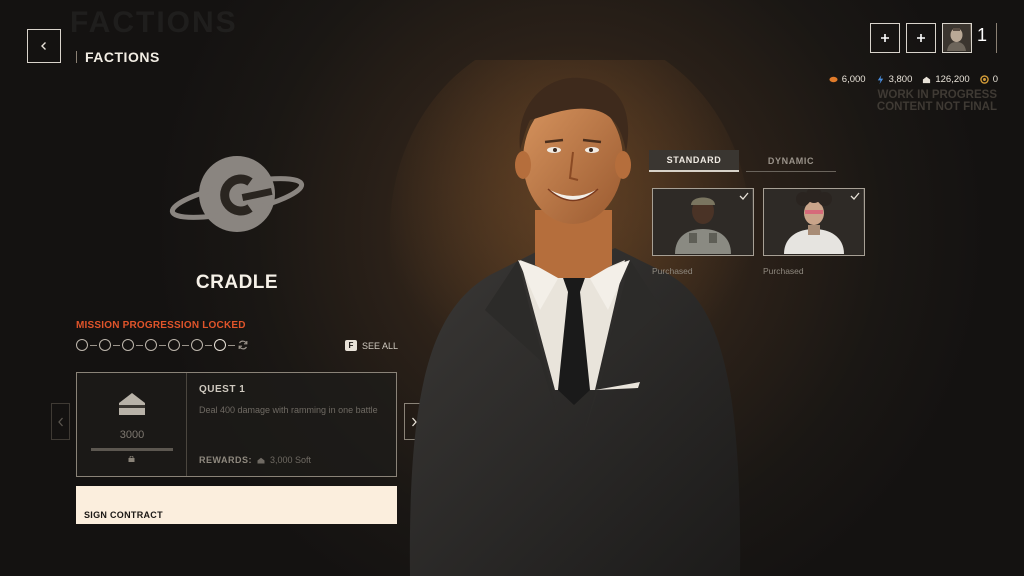 Image resolution: width=1024 pixels, height=576 pixels. I want to click on currency-value: 3,800, so click(900, 79).